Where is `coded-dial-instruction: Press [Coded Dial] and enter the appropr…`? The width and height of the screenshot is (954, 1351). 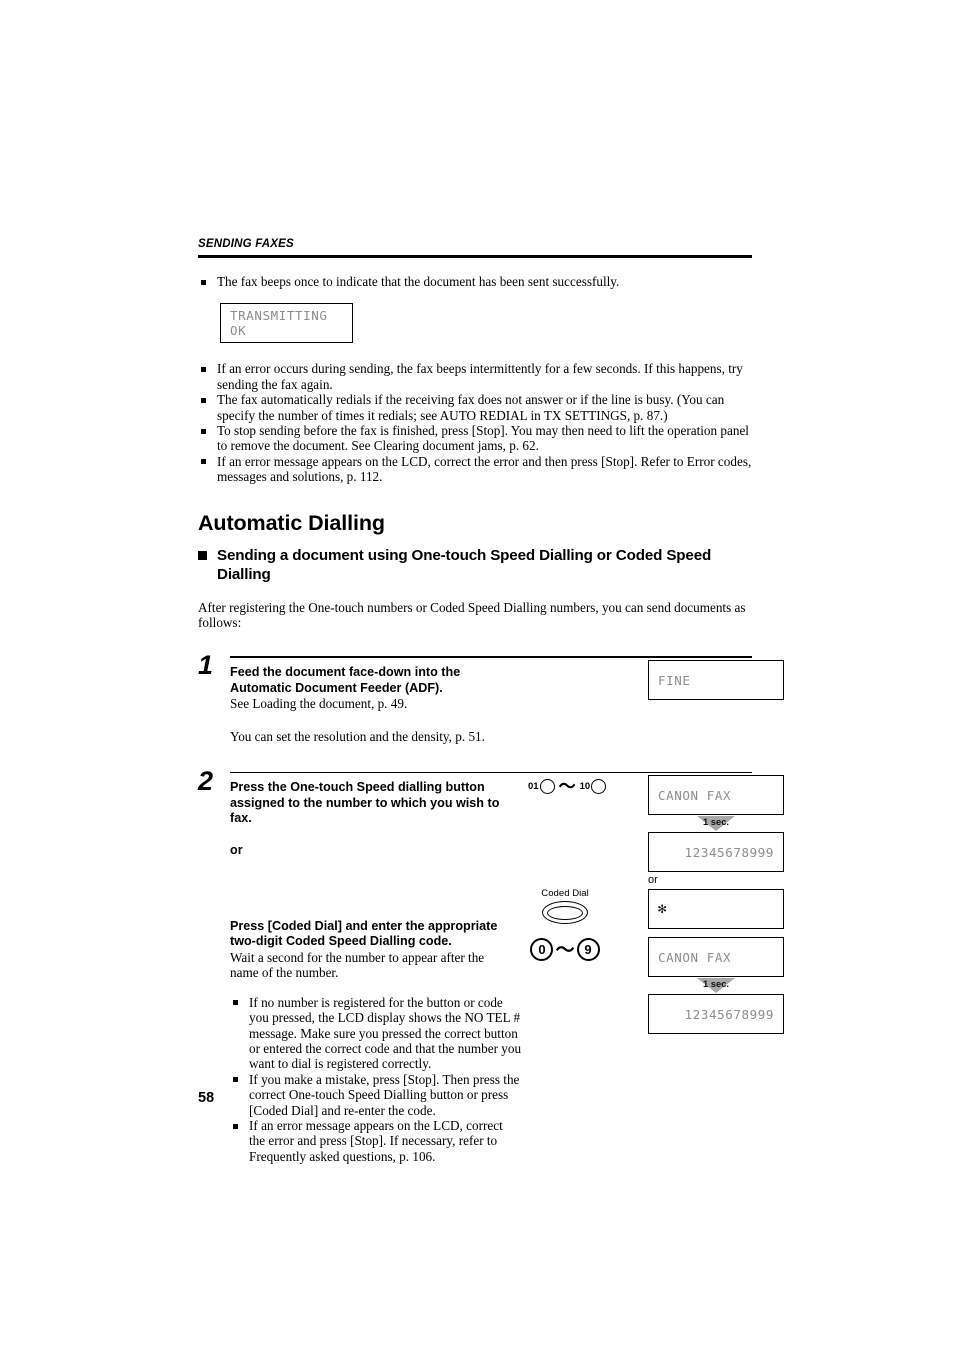
coded-dial-instruction: Press [Coded Dial] and enter the appropr… is located at coordinates (376, 934).